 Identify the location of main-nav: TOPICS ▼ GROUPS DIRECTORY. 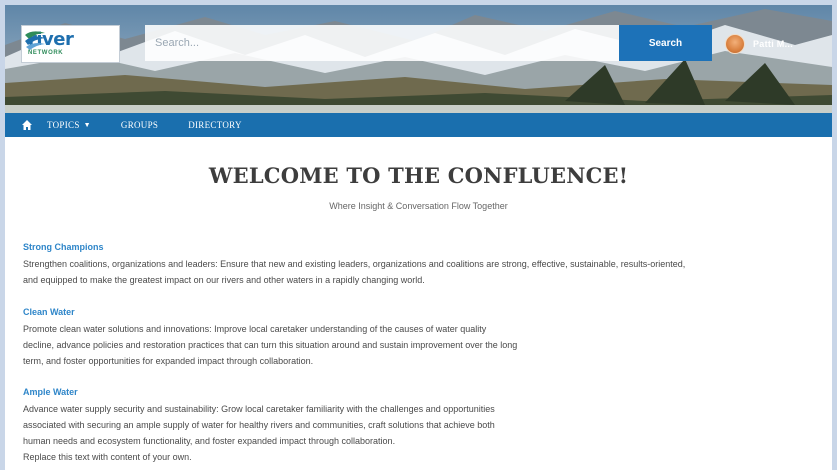
(418, 125).